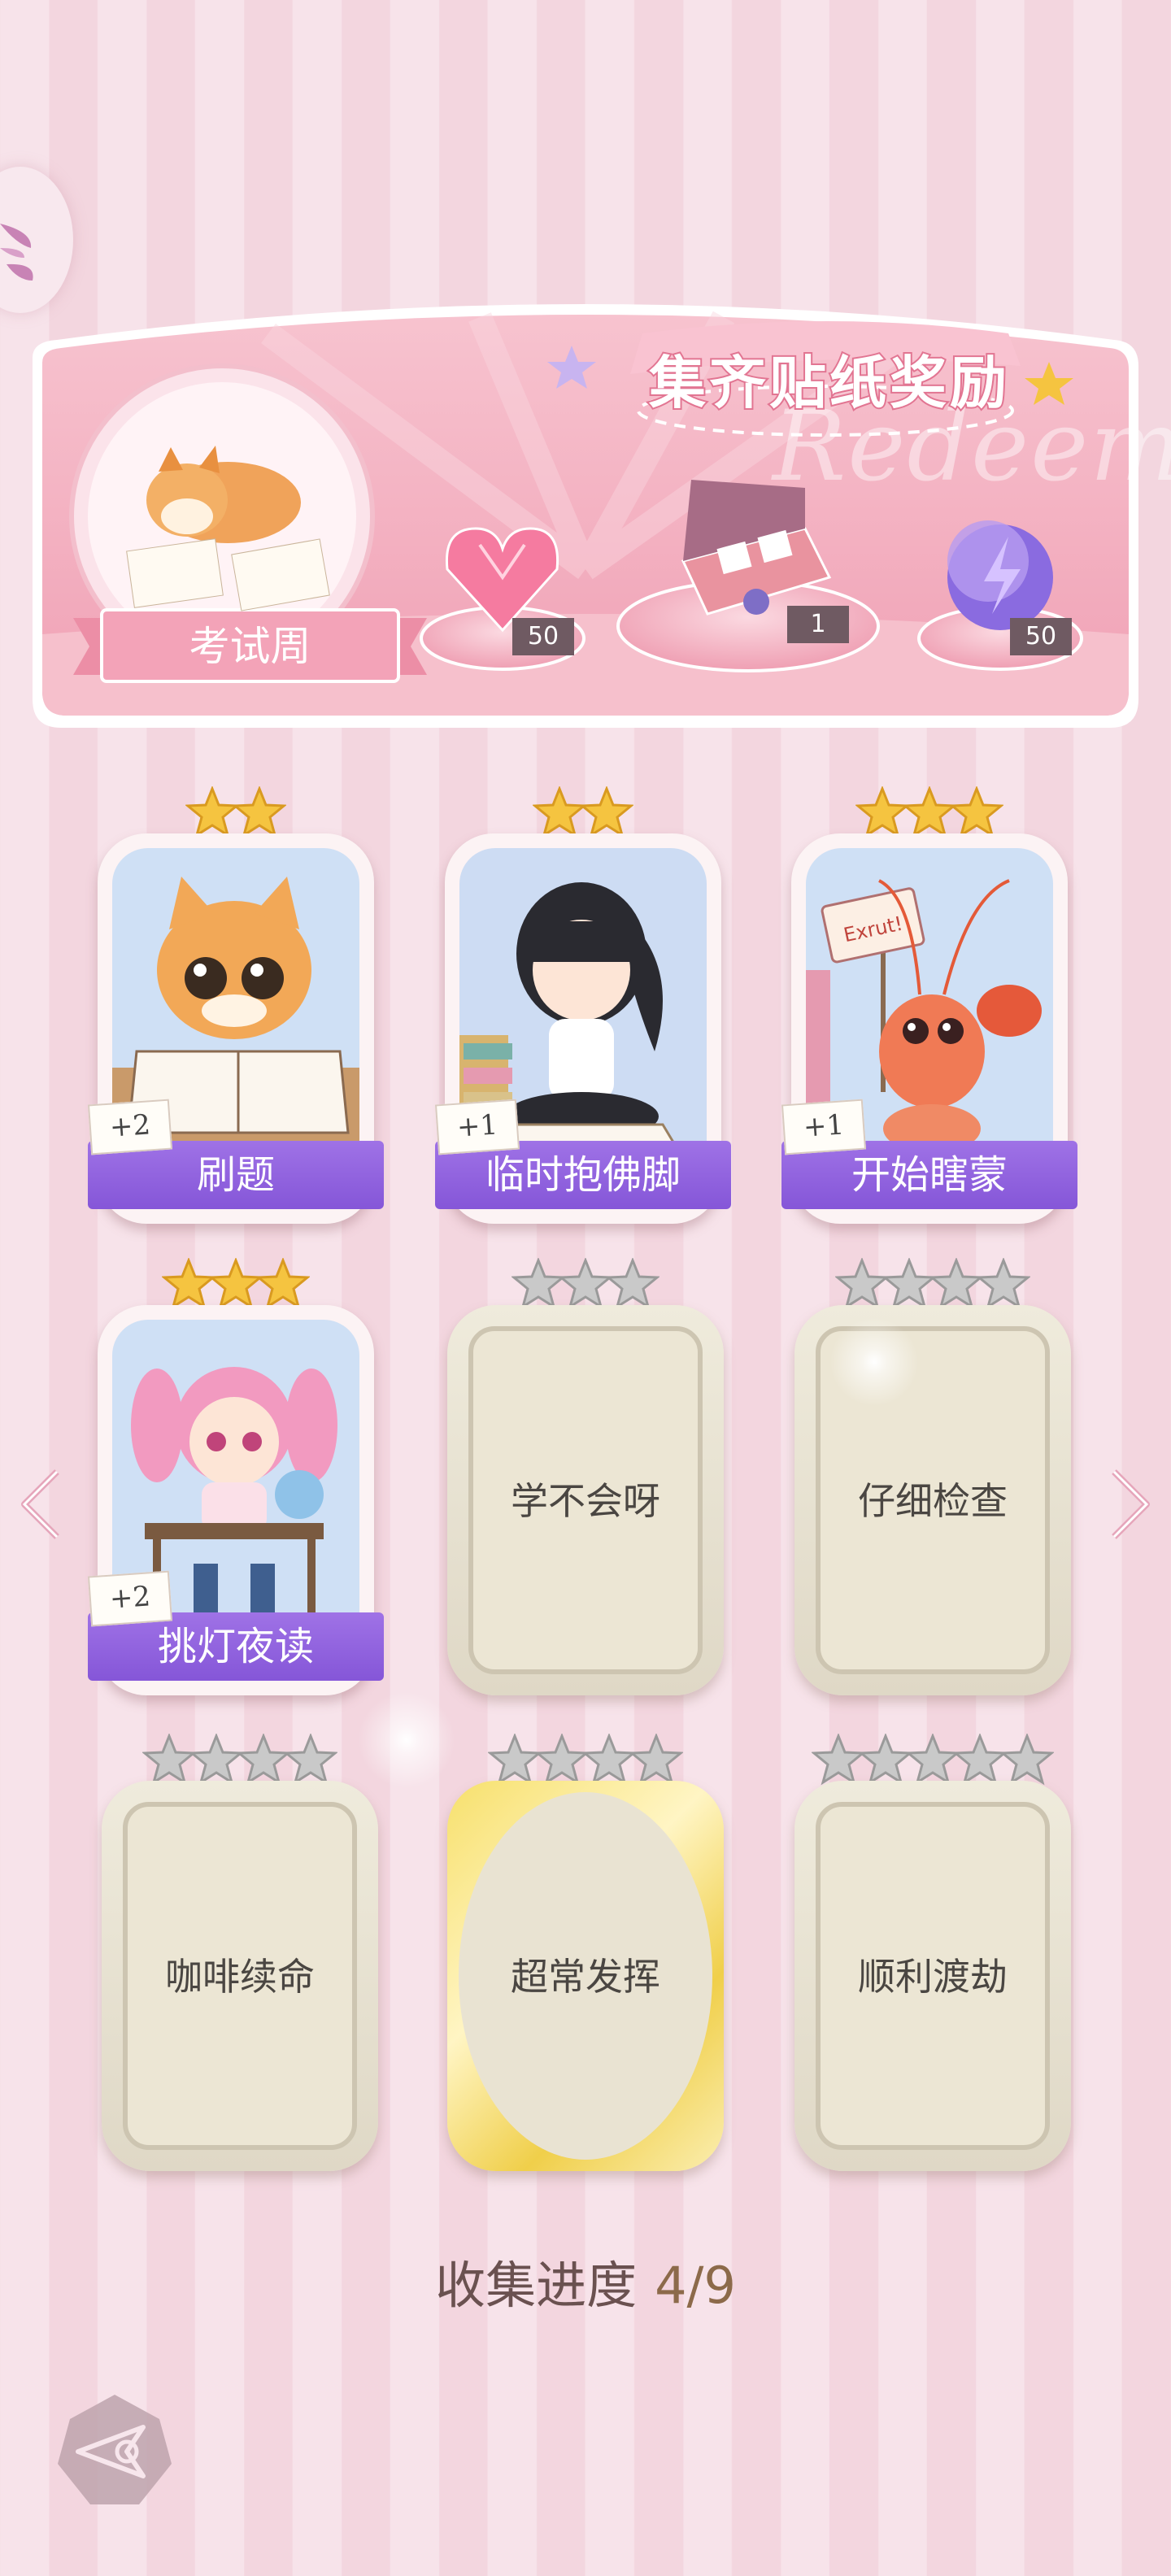 This screenshot has width=1171, height=2576. I want to click on banner-title: 集齐贴纸奖励, so click(829, 383).